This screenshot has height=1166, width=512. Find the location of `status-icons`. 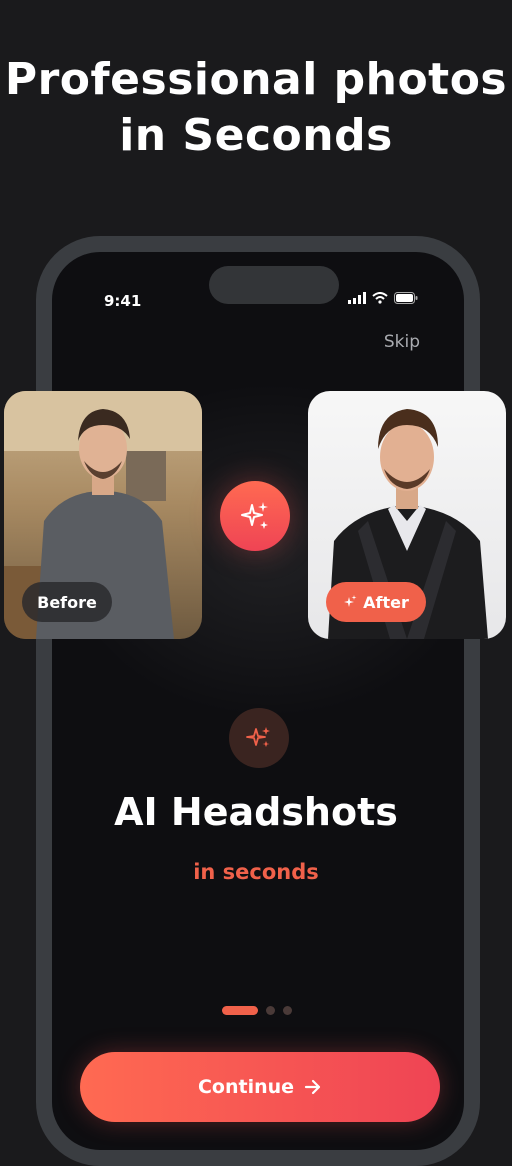

status-icons is located at coordinates (383, 298).